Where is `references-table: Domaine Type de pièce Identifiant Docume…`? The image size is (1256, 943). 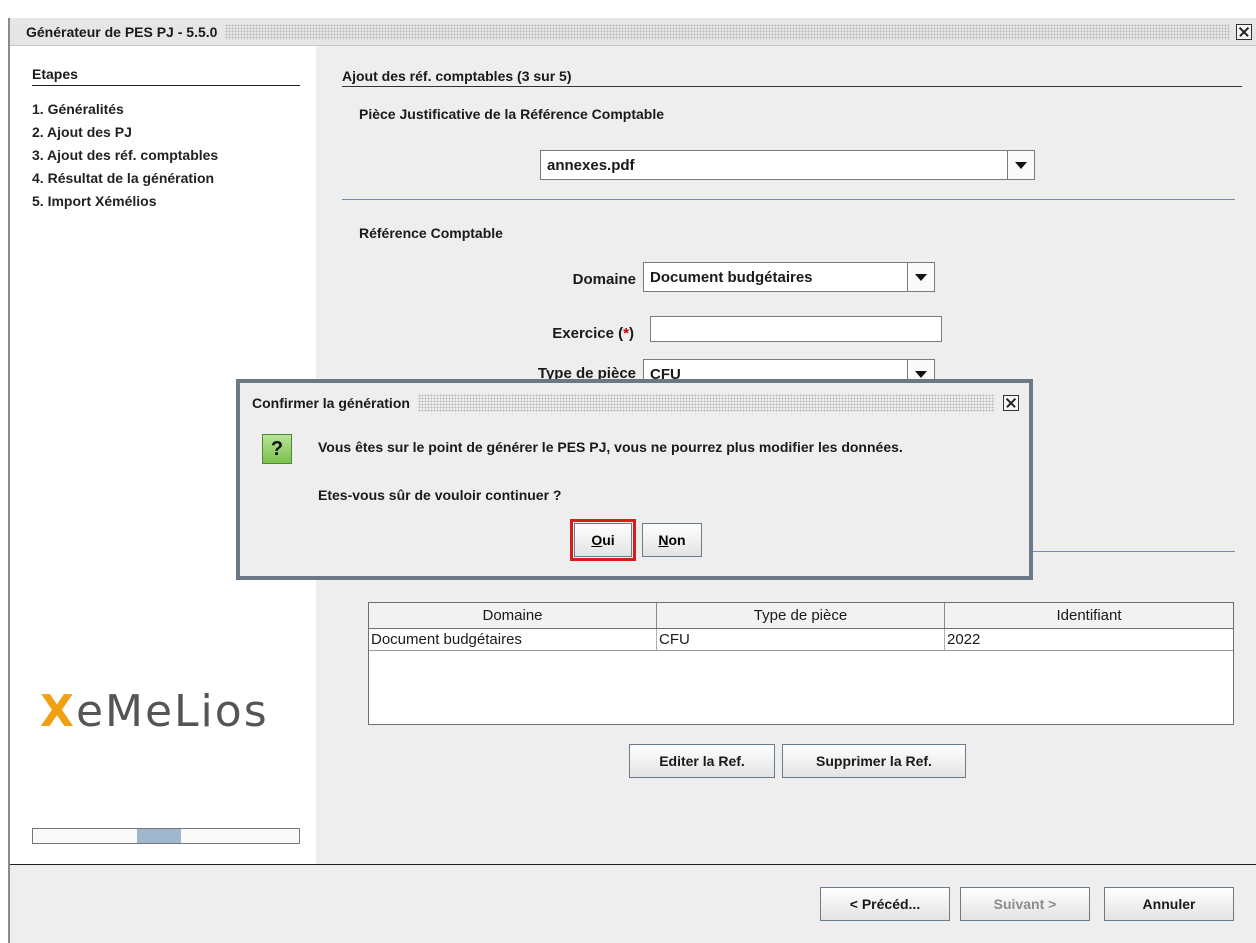 references-table: Domaine Type de pièce Identifiant Docume… is located at coordinates (801, 663).